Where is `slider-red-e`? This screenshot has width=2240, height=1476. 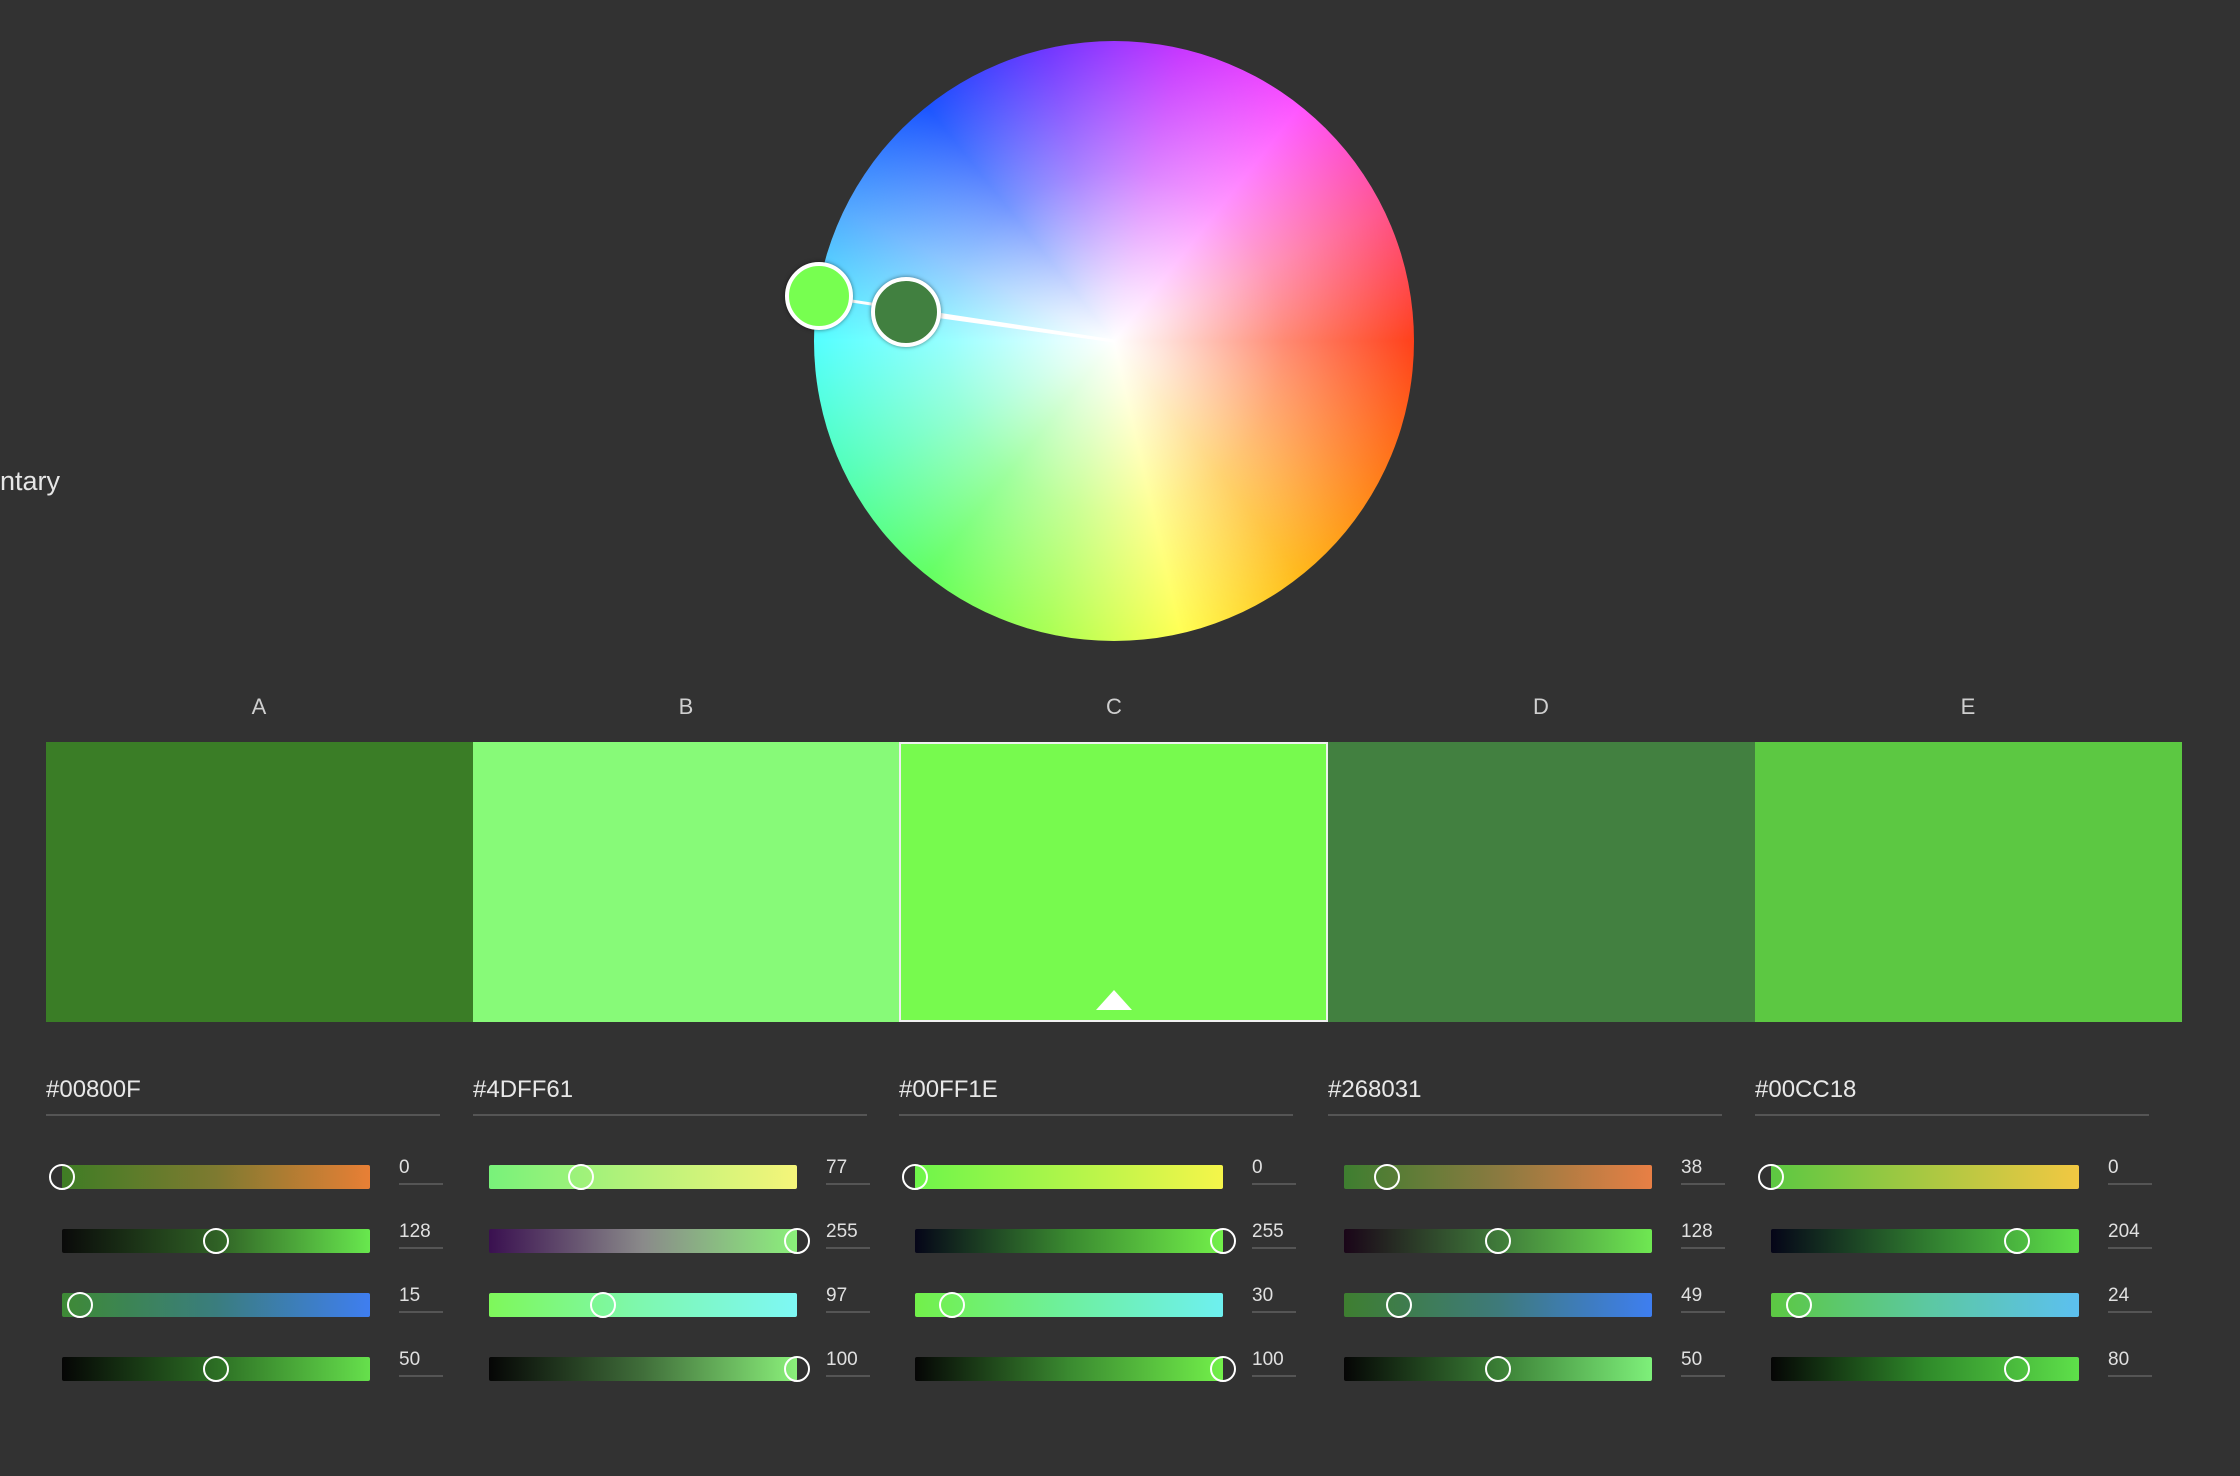
slider-red-e is located at coordinates (1918, 1177).